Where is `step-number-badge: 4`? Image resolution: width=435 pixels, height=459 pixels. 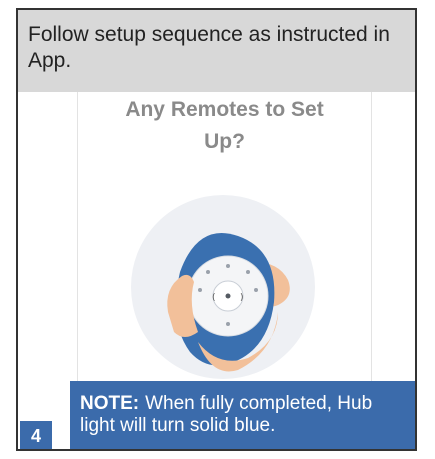 step-number-badge: 4 is located at coordinates (36, 435).